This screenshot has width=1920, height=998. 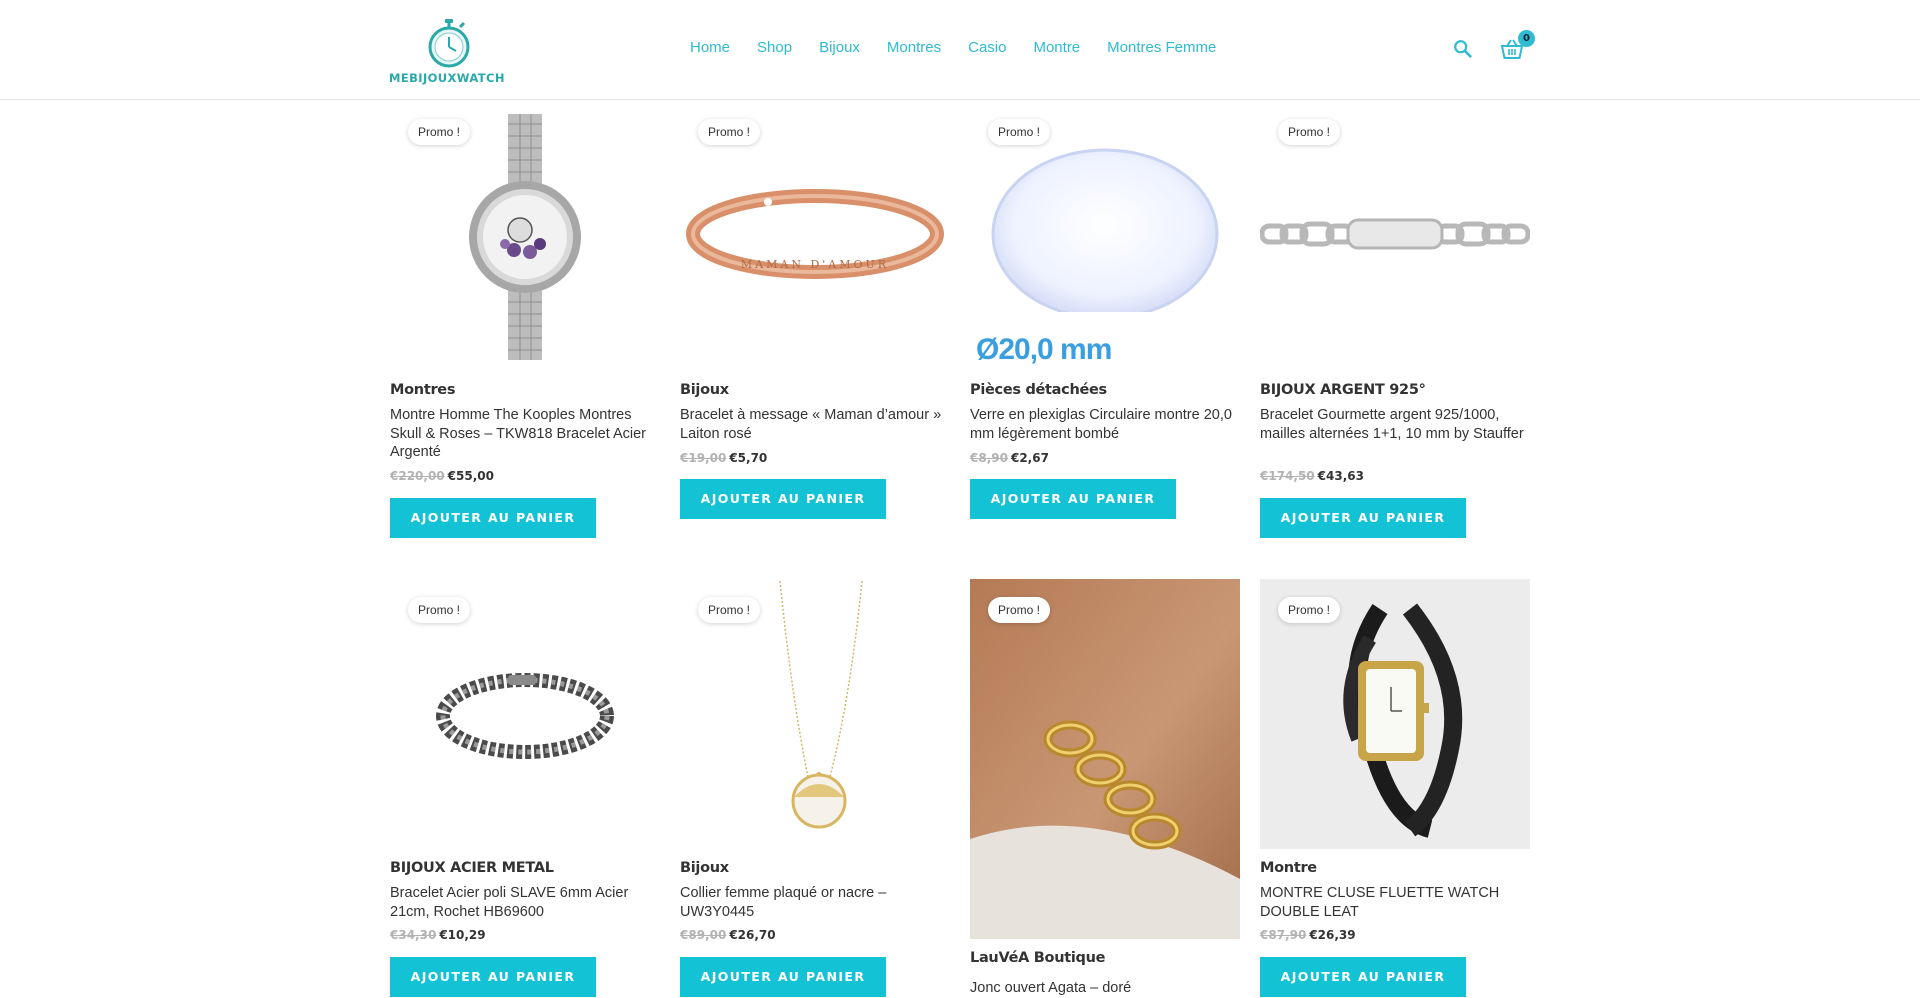 What do you see at coordinates (710, 47) in the screenshot?
I see `nav-home: Home` at bounding box center [710, 47].